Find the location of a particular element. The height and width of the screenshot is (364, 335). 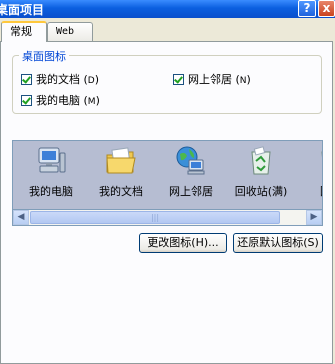

scroll-right-arrow-icon: ▶ is located at coordinates (314, 217).